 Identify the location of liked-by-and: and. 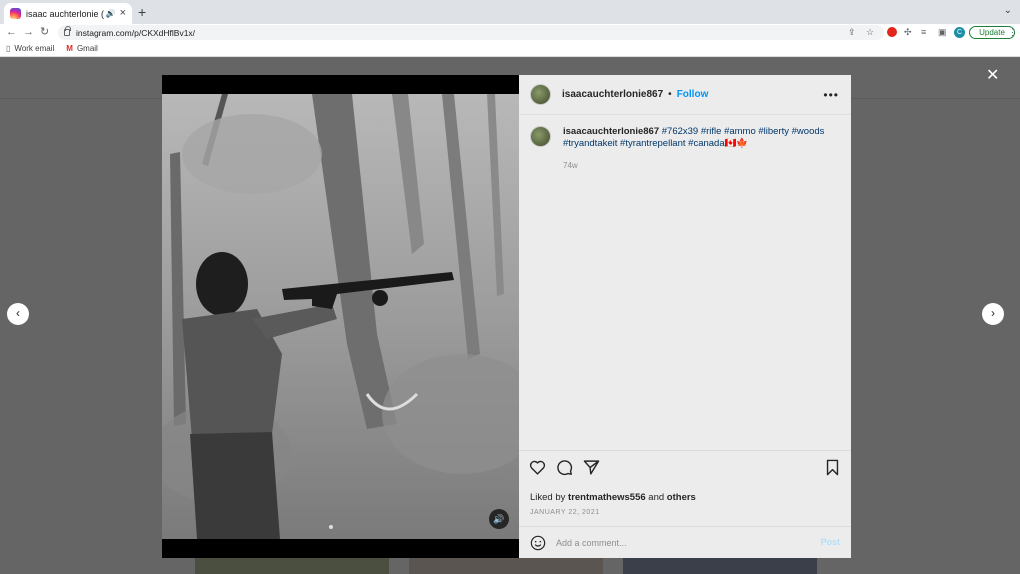
(656, 497).